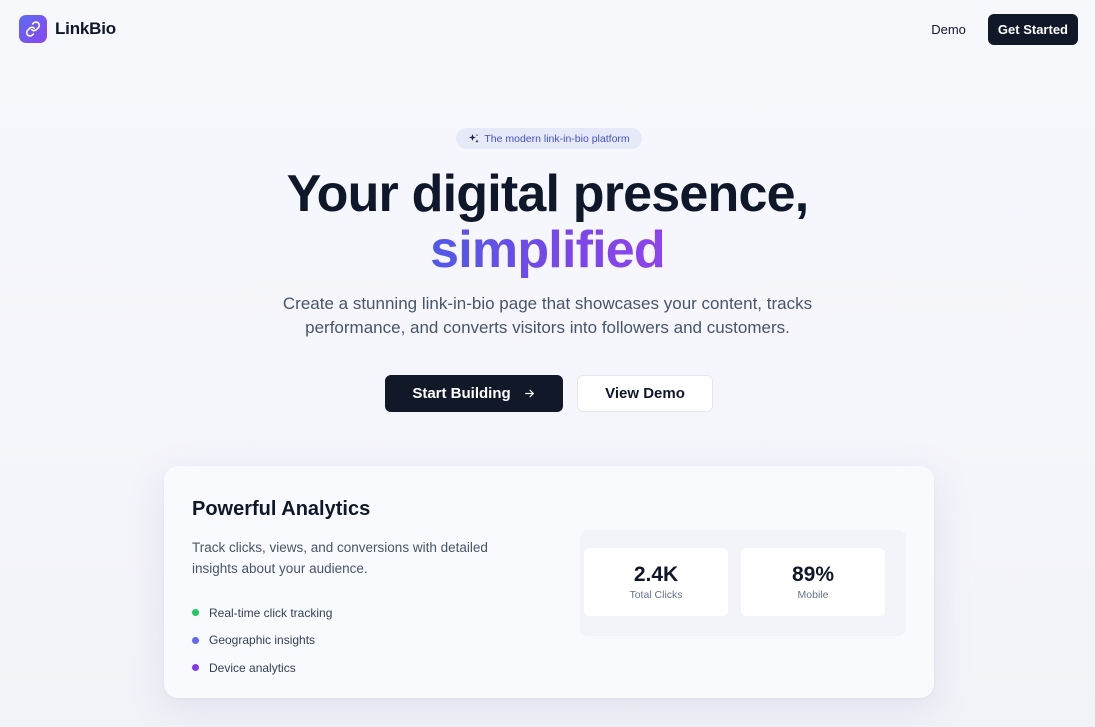  I want to click on list-item: Geographic insights, so click(262, 641).